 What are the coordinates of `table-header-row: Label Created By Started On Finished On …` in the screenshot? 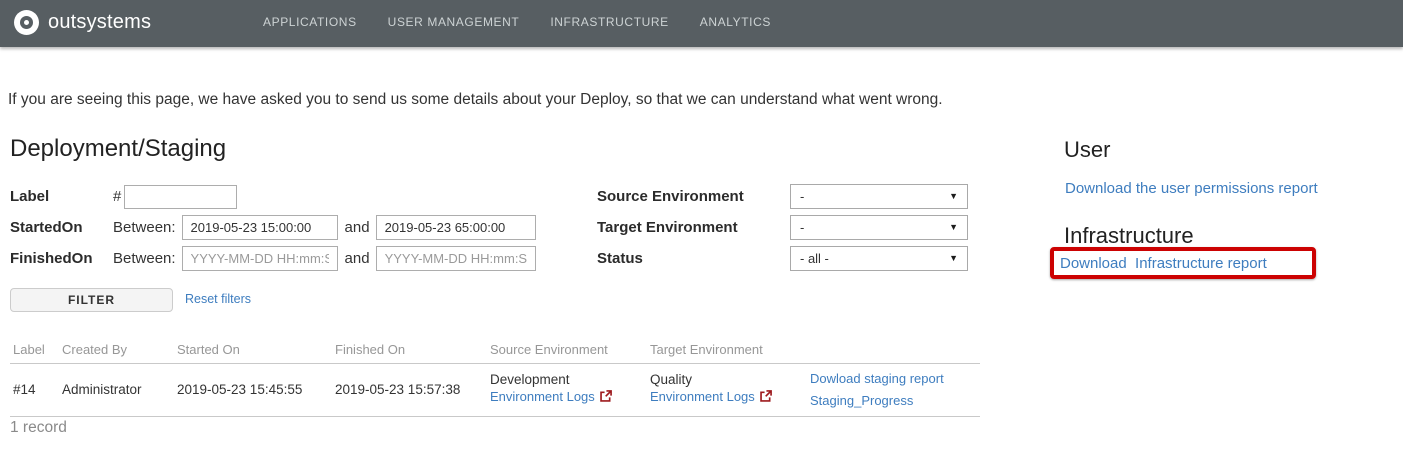 It's located at (495, 350).